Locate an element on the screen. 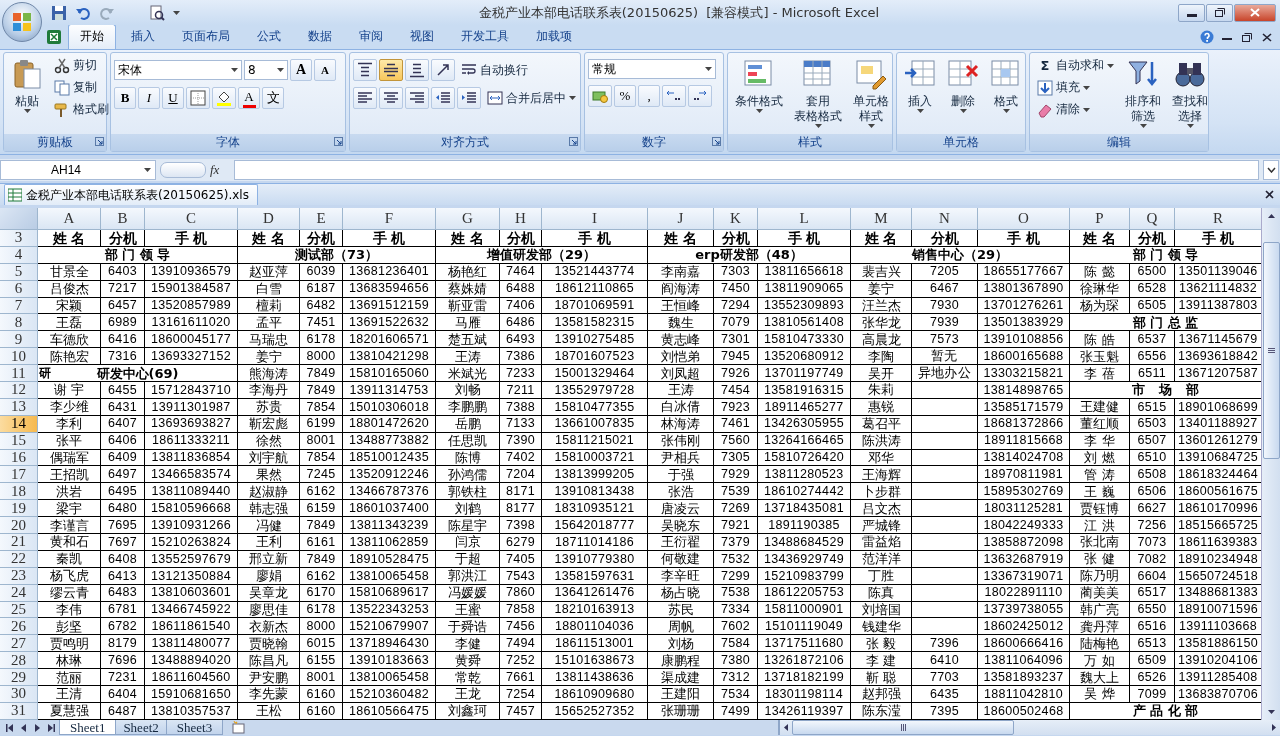  name-box: AH14 is located at coordinates (78, 170).